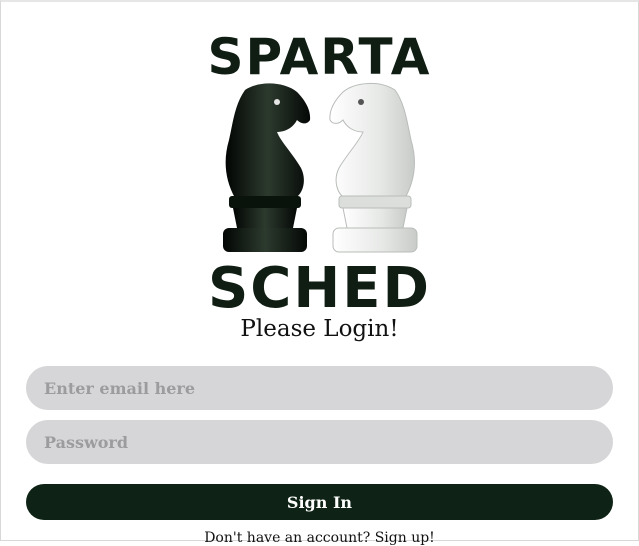  What do you see at coordinates (267, 167) in the screenshot?
I see `black-knight-icon` at bounding box center [267, 167].